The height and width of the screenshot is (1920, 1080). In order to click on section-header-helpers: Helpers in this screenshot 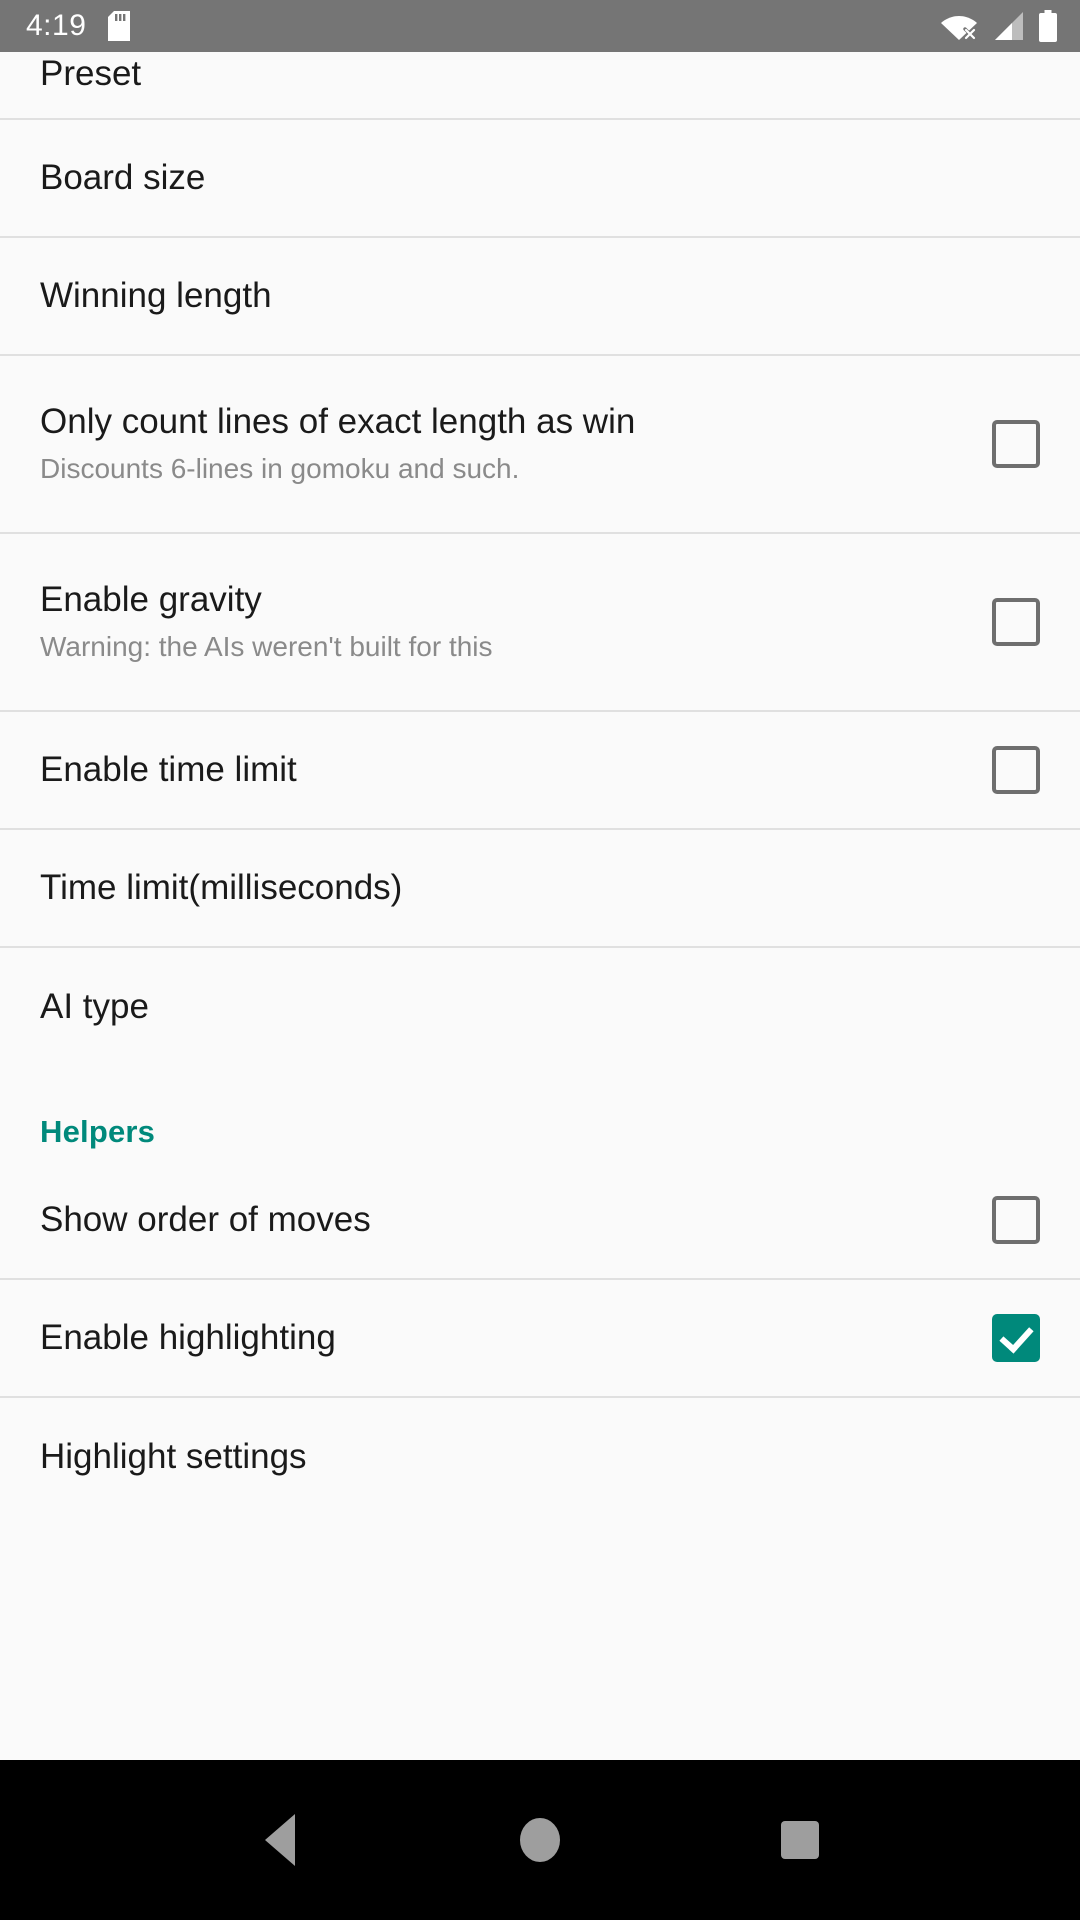, I will do `click(540, 1114)`.